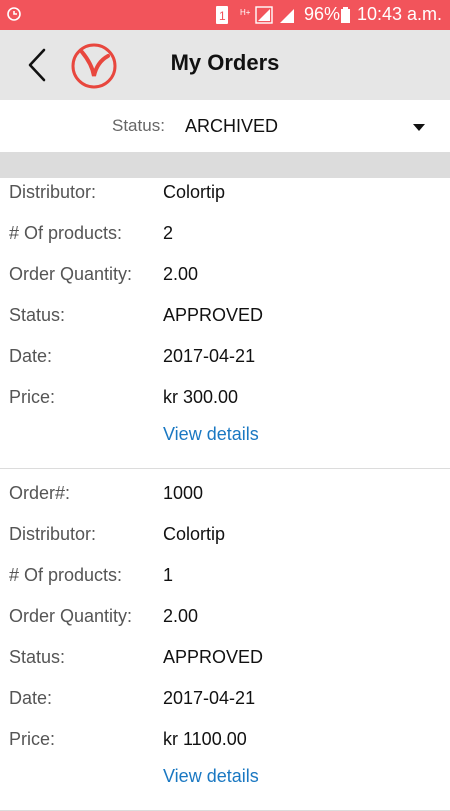 The height and width of the screenshot is (811, 450). I want to click on field-value: 1000, so click(183, 493).